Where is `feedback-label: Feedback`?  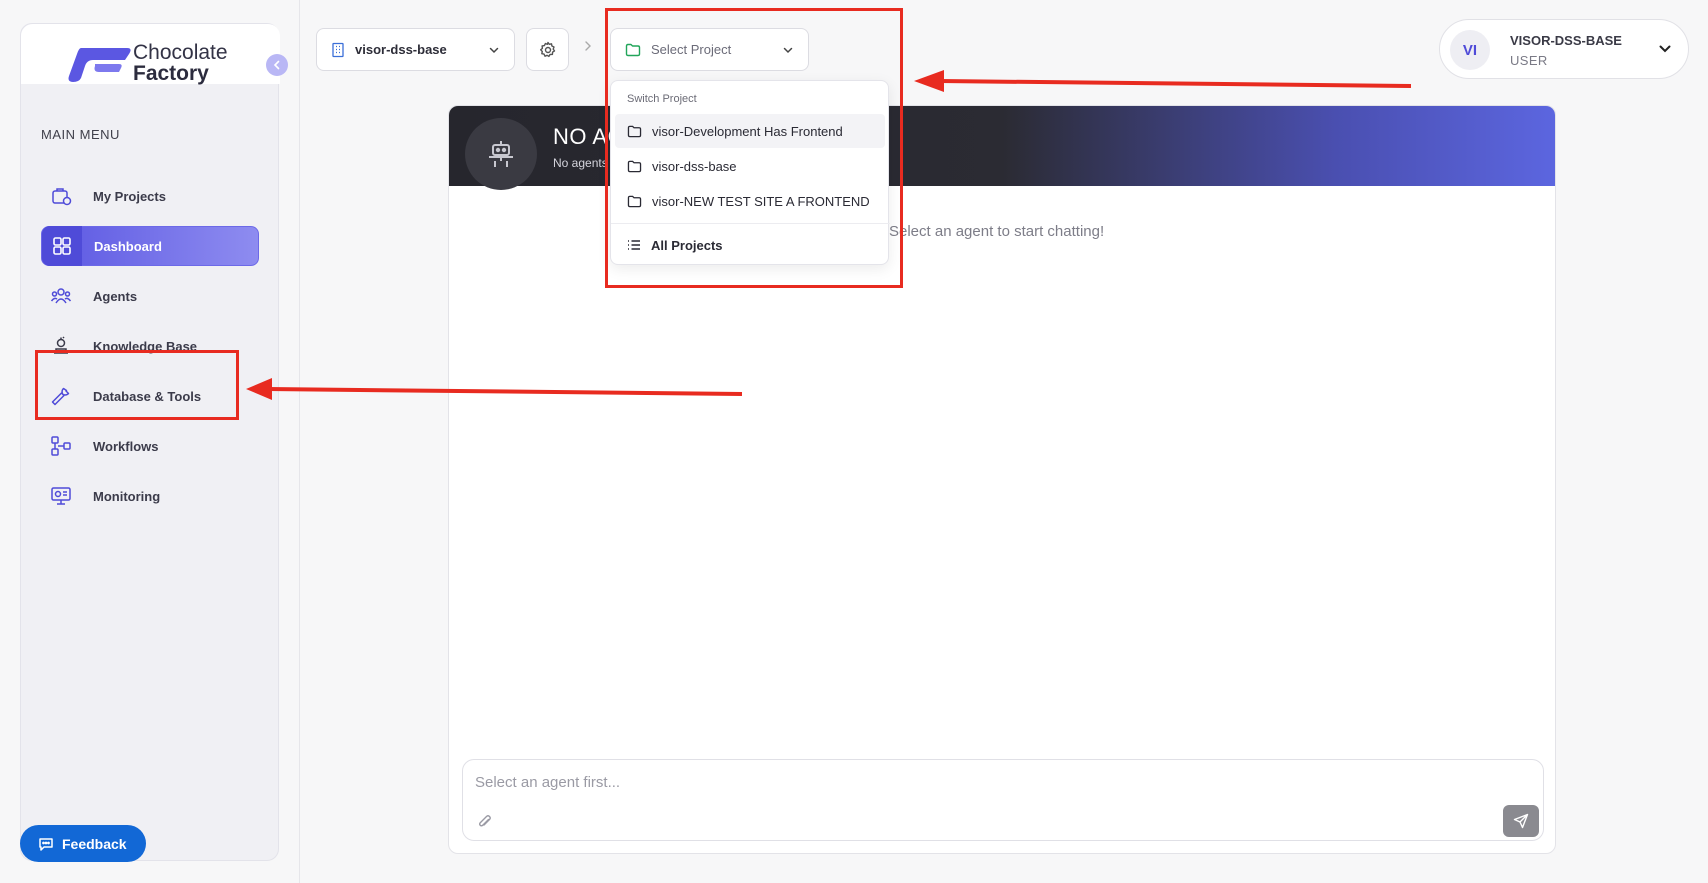 feedback-label: Feedback is located at coordinates (94, 843).